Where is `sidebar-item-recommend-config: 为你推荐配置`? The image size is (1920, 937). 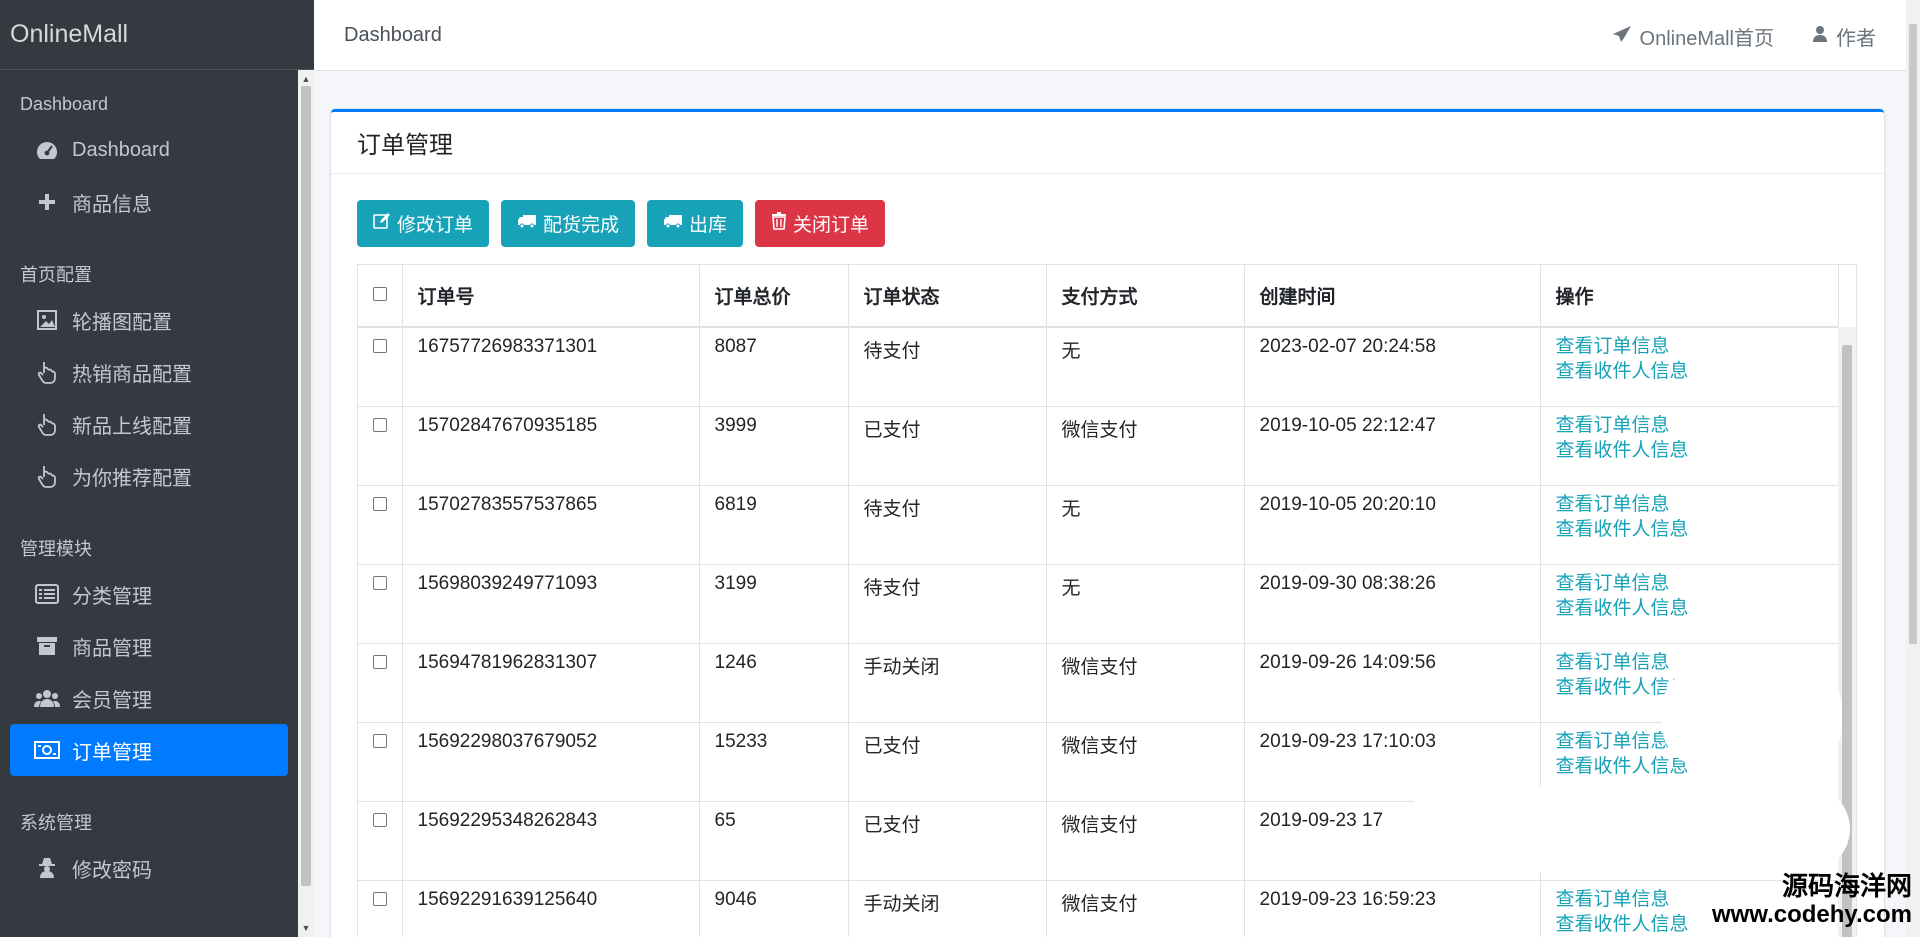 sidebar-item-recommend-config: 为你推荐配置 is located at coordinates (149, 476).